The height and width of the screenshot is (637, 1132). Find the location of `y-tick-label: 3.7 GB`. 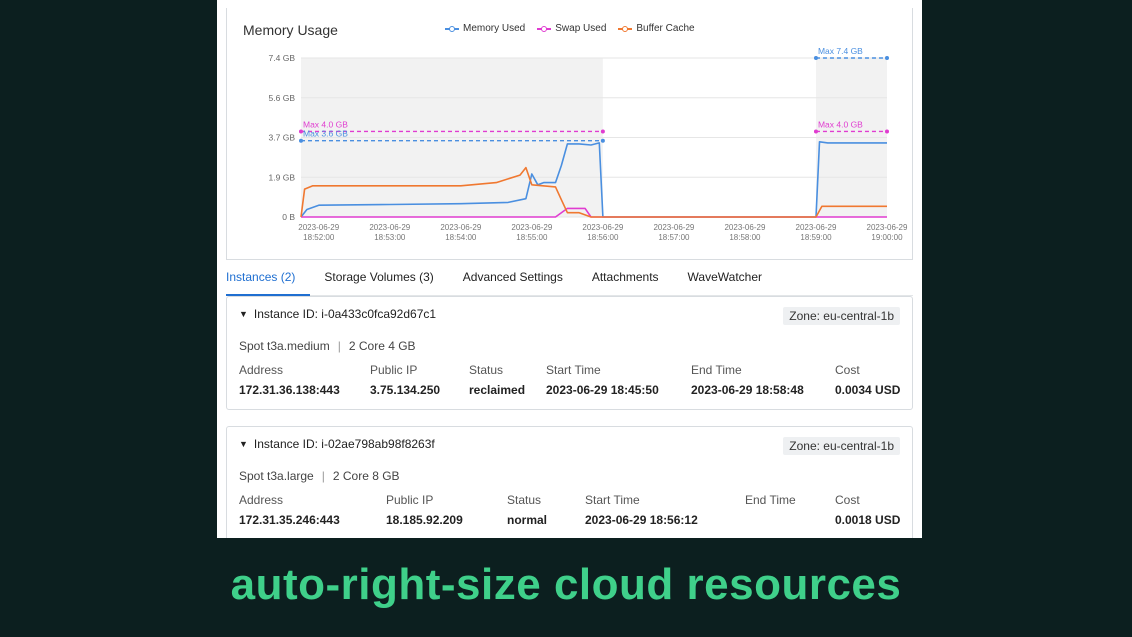

y-tick-label: 3.7 GB is located at coordinates (282, 138).